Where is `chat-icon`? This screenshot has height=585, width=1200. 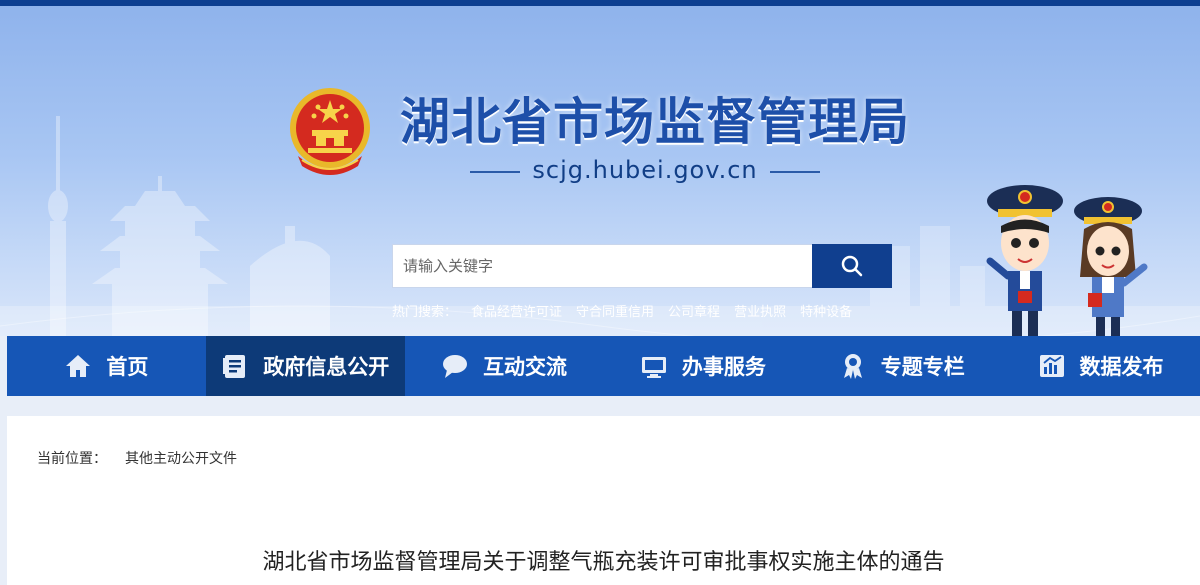 chat-icon is located at coordinates (455, 366).